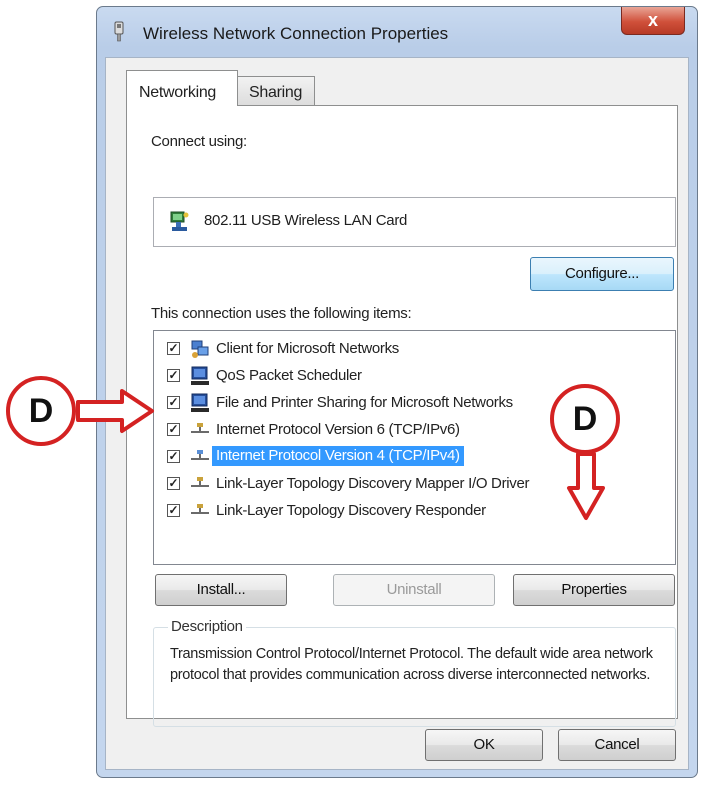 This screenshot has height=787, width=712. What do you see at coordinates (414, 222) in the screenshot?
I see `adapter-field: 802.11 USB Wireless LAN Card` at bounding box center [414, 222].